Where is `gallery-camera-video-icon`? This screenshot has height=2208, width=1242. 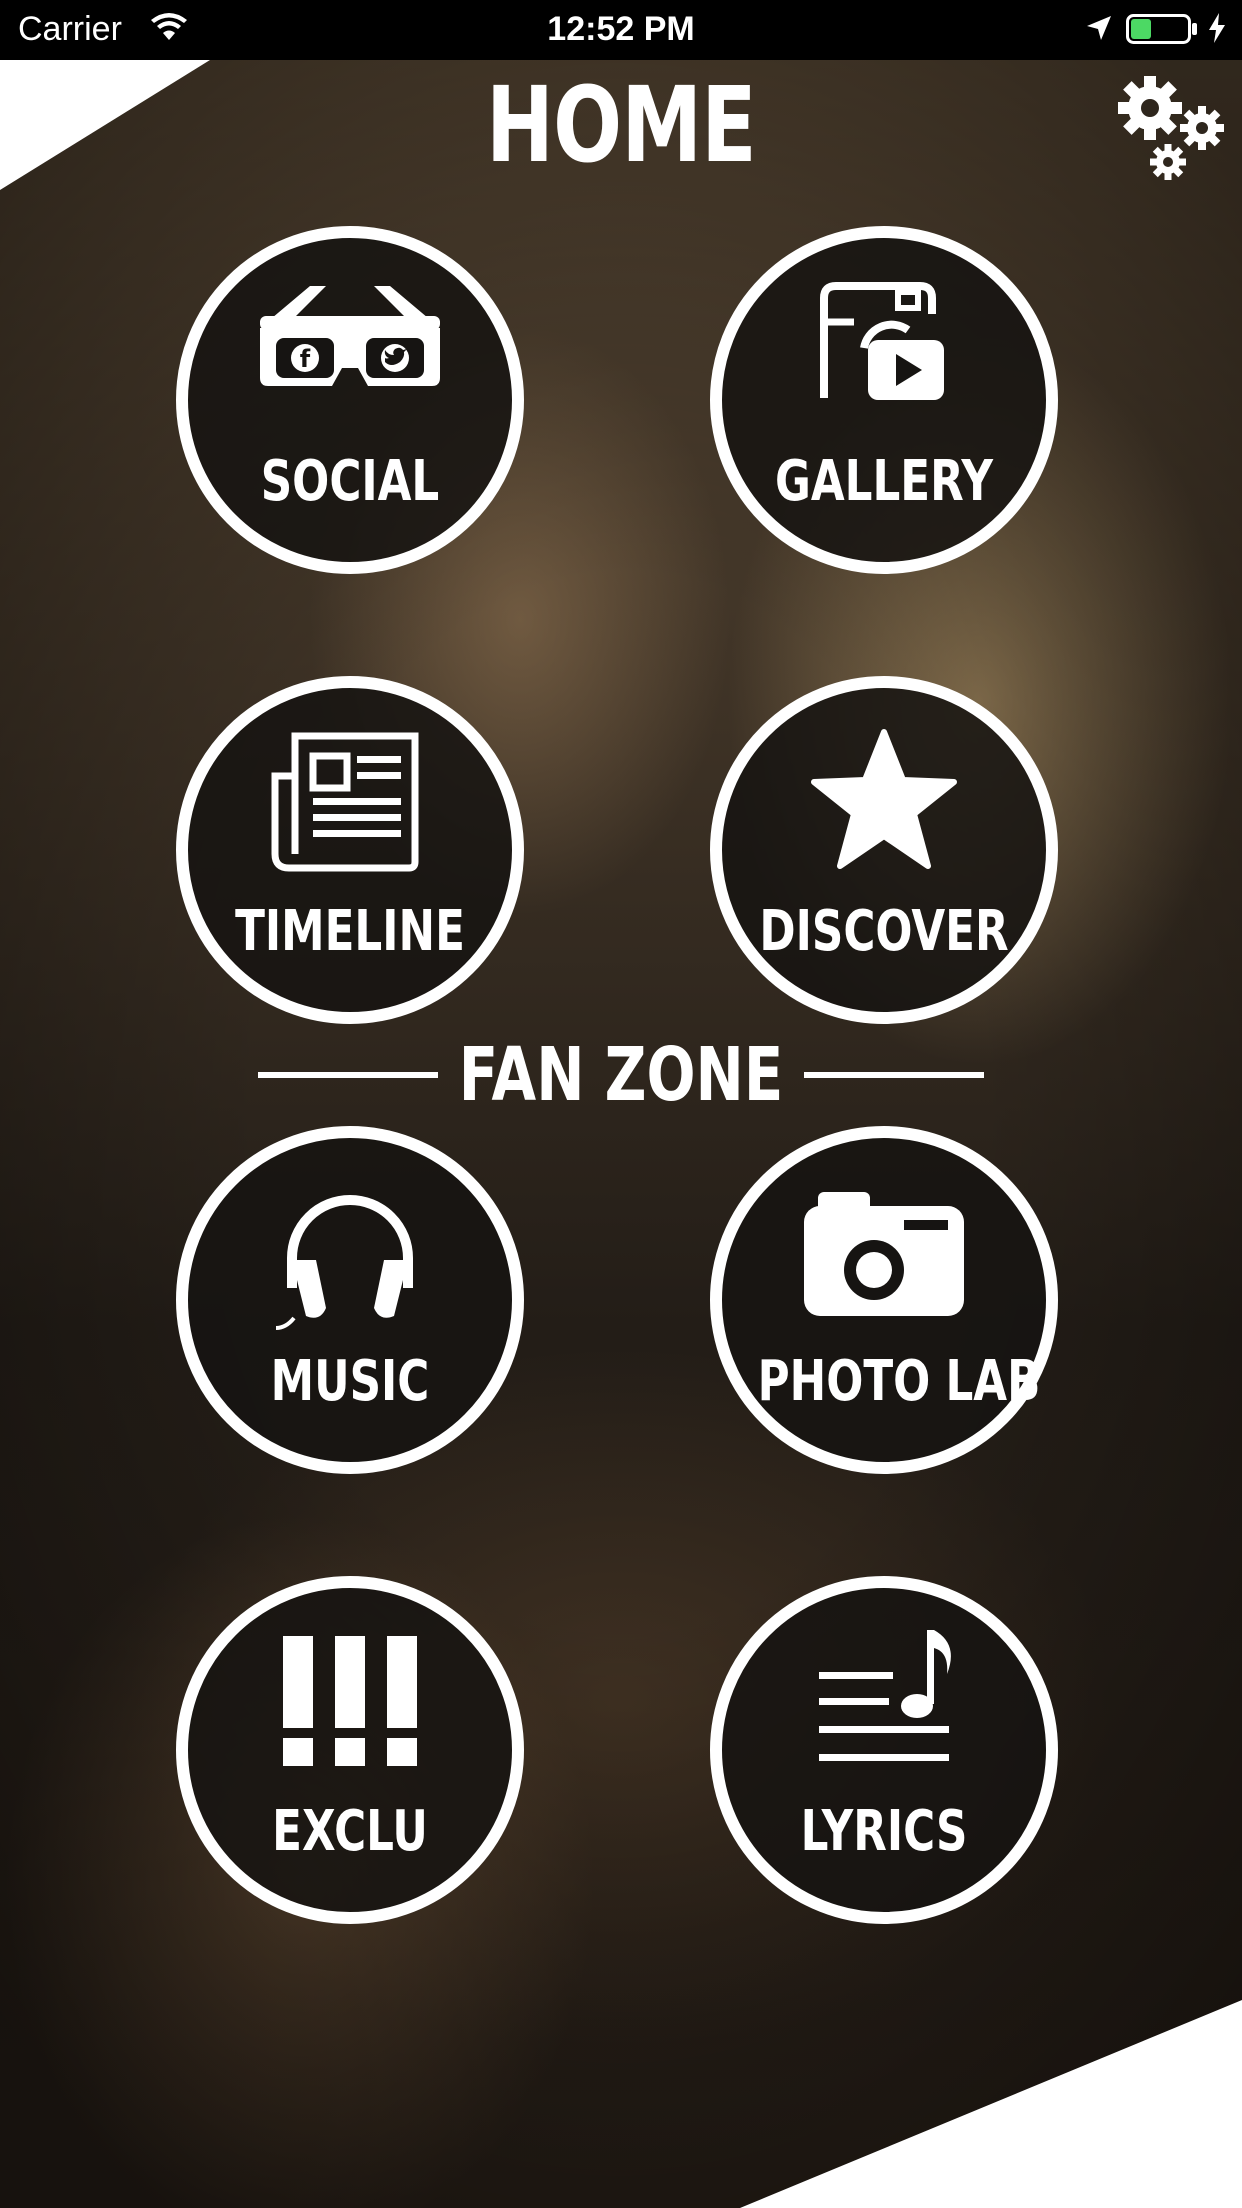
gallery-camera-video-icon is located at coordinates (882, 341).